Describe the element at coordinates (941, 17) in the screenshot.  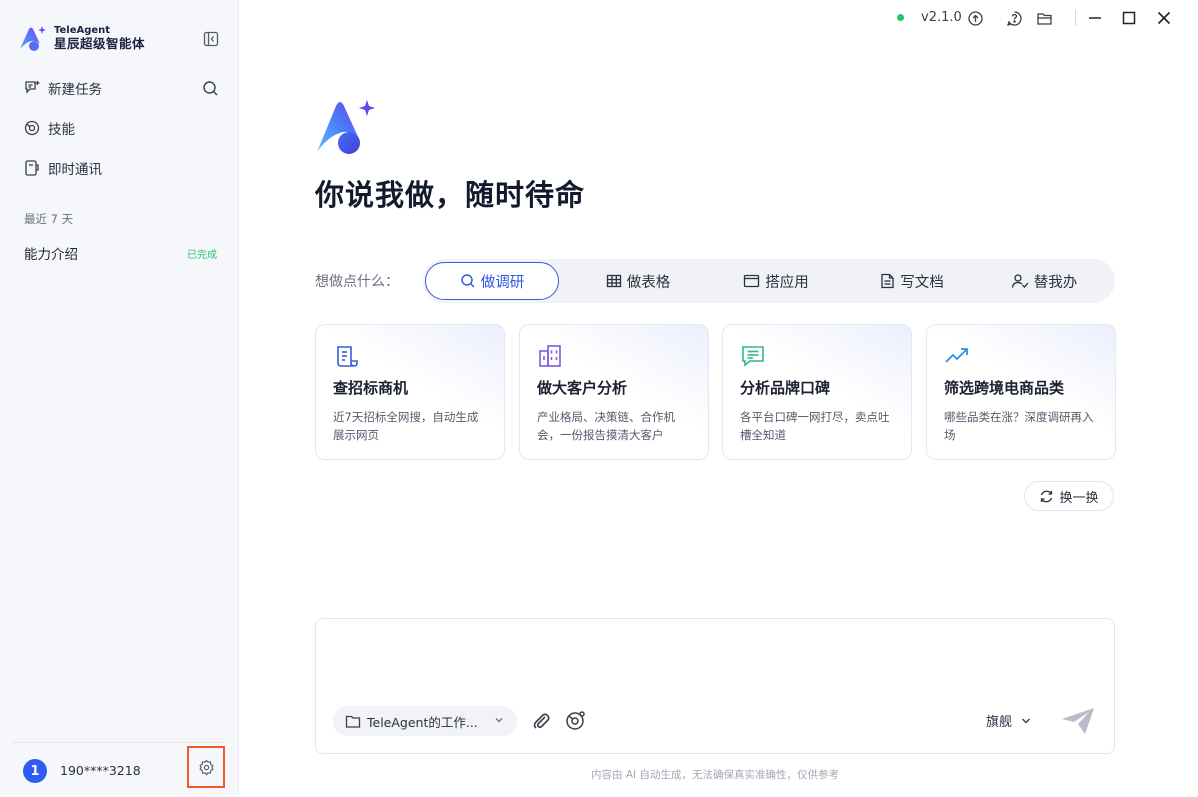
I see `version-label: v2.1.0` at that location.